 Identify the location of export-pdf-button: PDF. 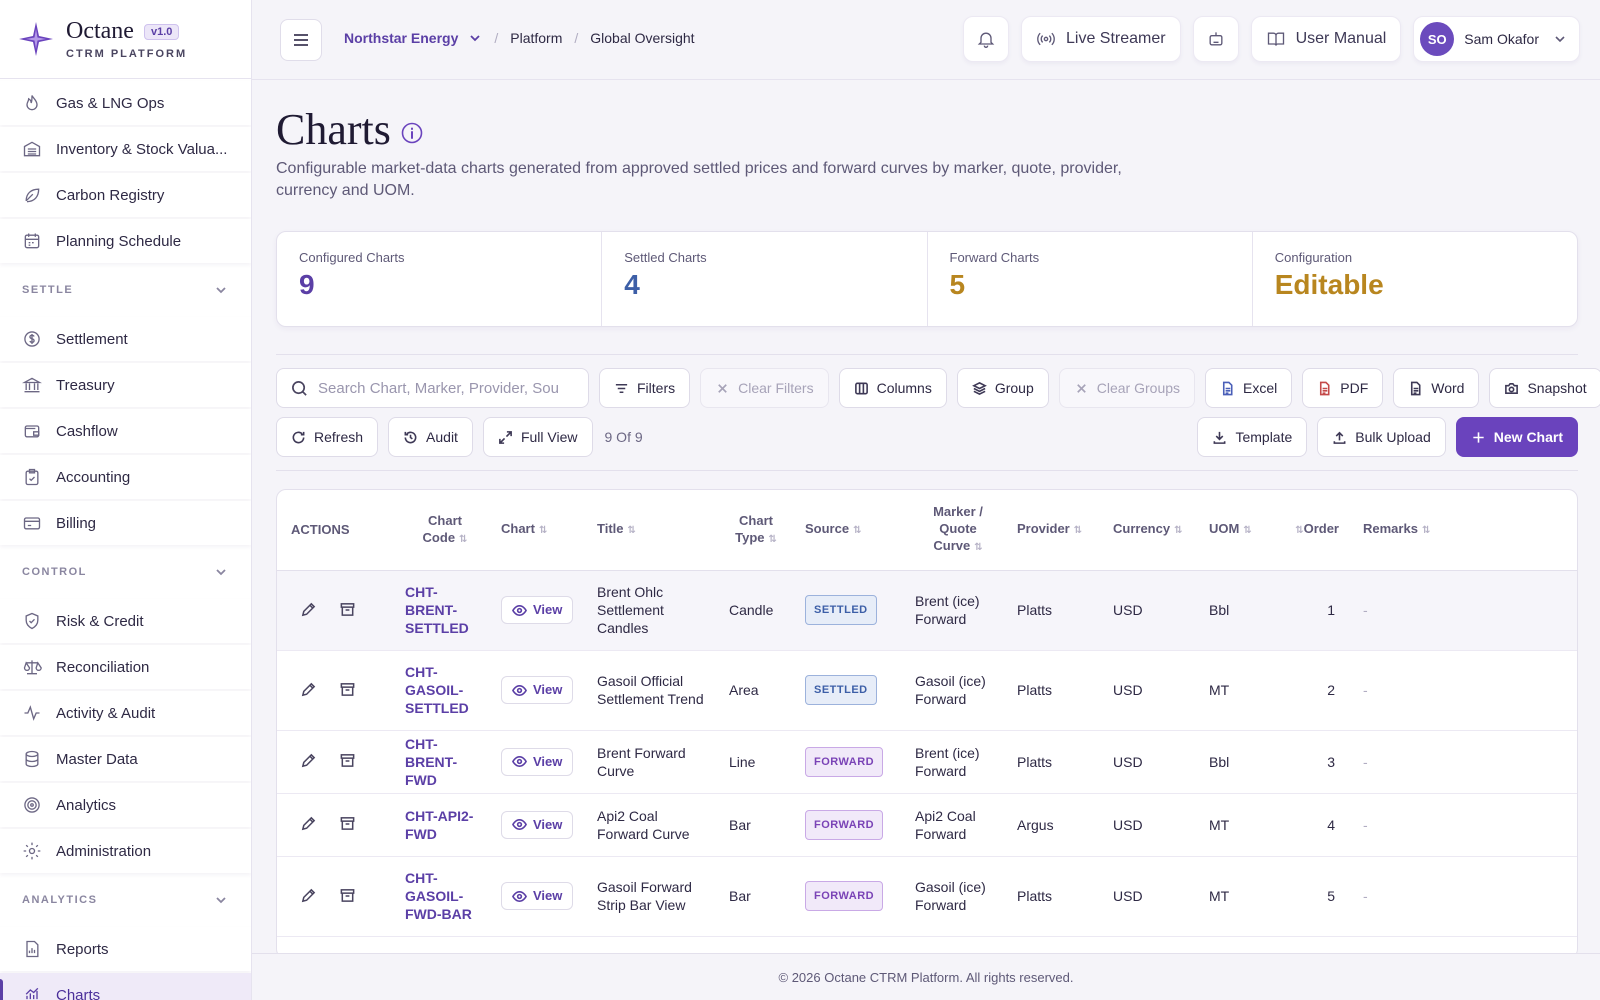
(1343, 388).